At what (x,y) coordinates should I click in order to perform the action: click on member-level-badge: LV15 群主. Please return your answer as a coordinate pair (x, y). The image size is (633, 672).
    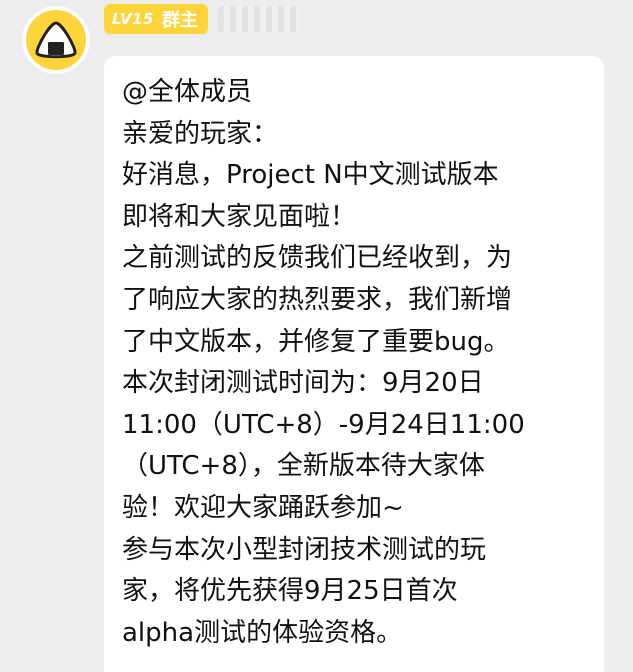
    Looking at the image, I should click on (156, 19).